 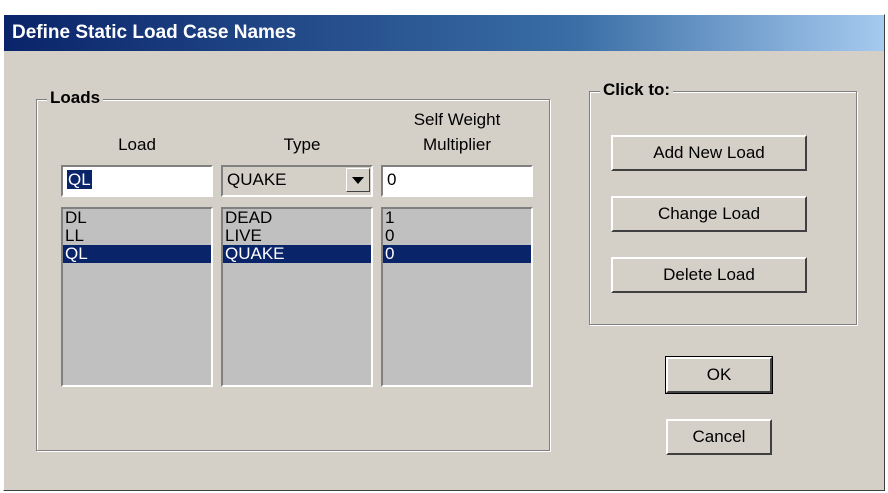 What do you see at coordinates (297, 254) in the screenshot?
I see `list-item: QUAKE` at bounding box center [297, 254].